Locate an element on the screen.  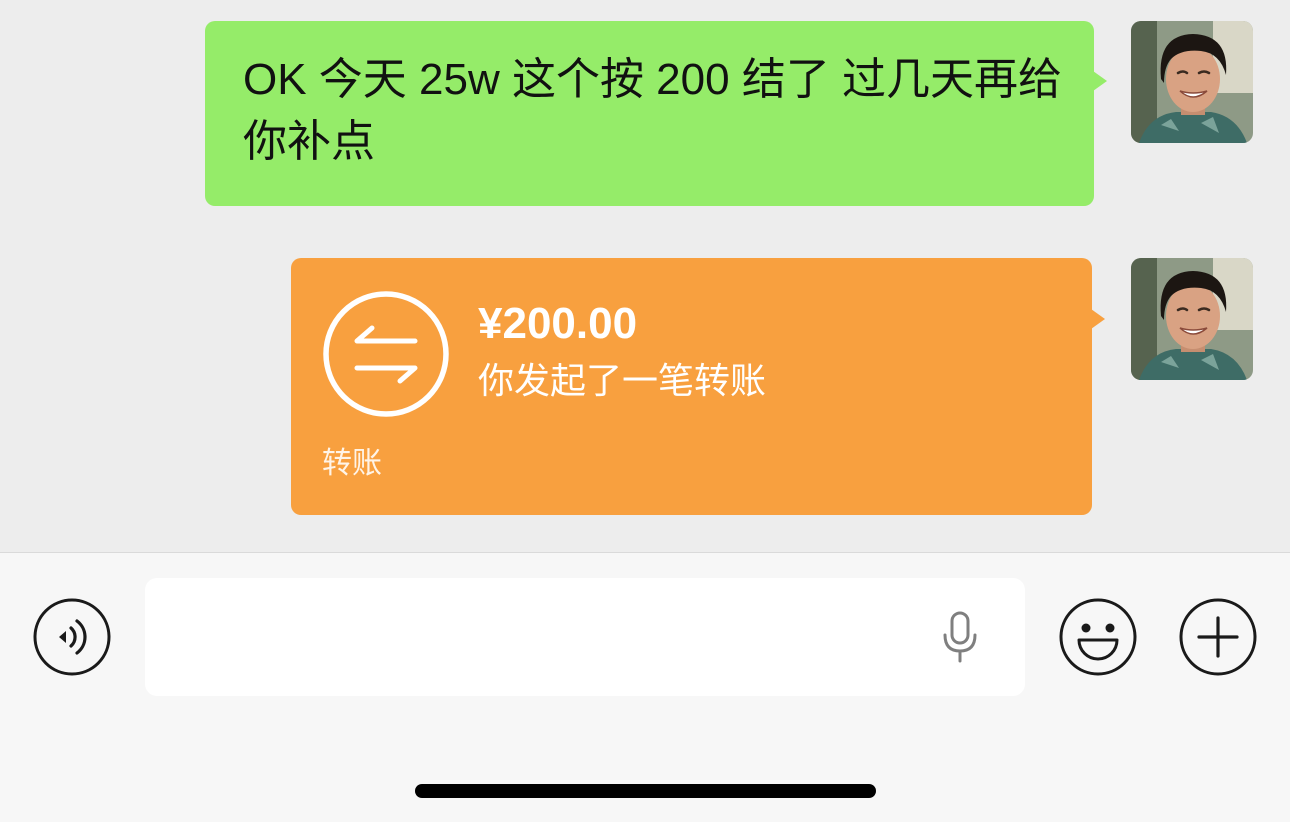
emoji-button is located at coordinates (1098, 637).